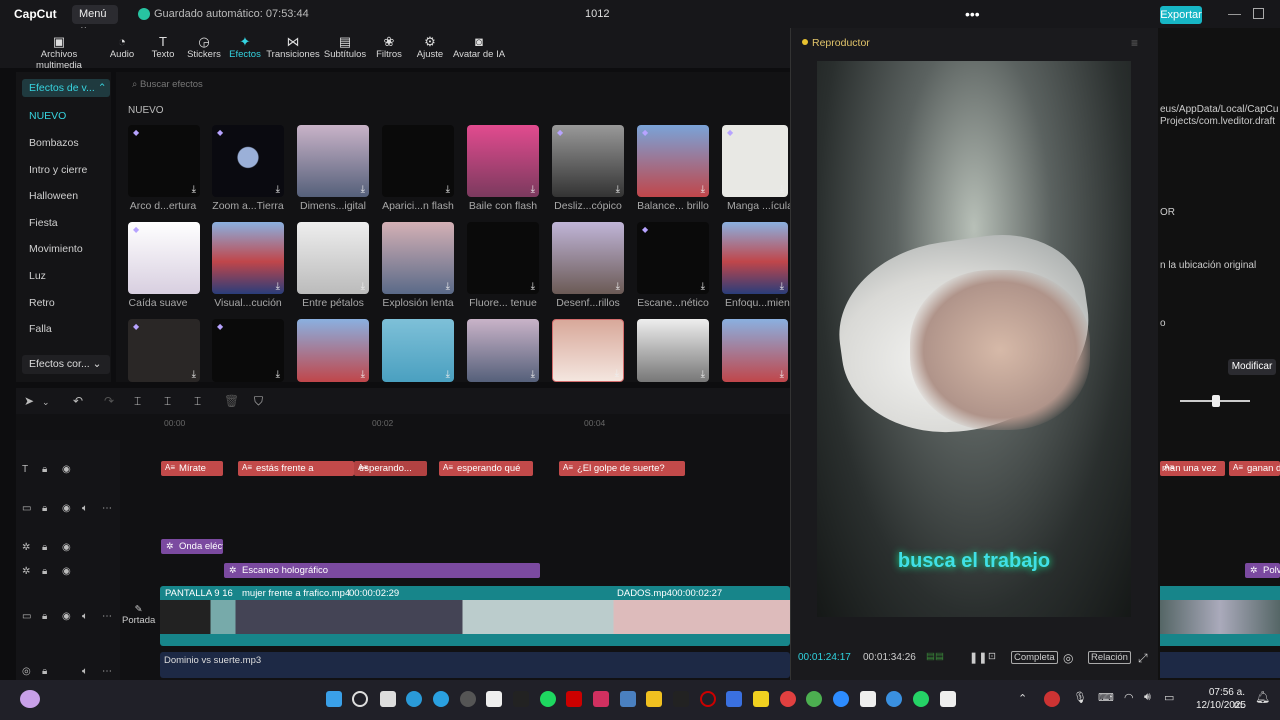  What do you see at coordinates (192, 546) in the screenshot?
I see `effect-clip: Onda eléctr` at bounding box center [192, 546].